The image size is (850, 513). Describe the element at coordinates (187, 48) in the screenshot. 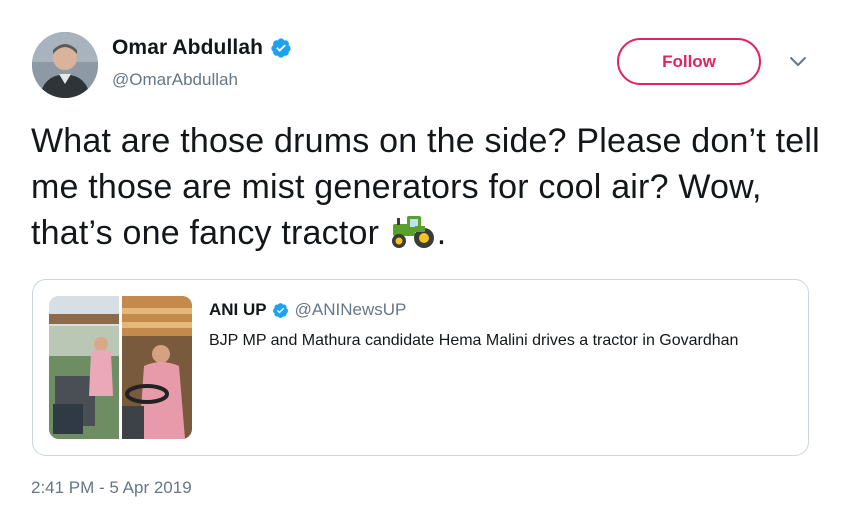

I see `author-display-name: Omar Abdullah` at that location.